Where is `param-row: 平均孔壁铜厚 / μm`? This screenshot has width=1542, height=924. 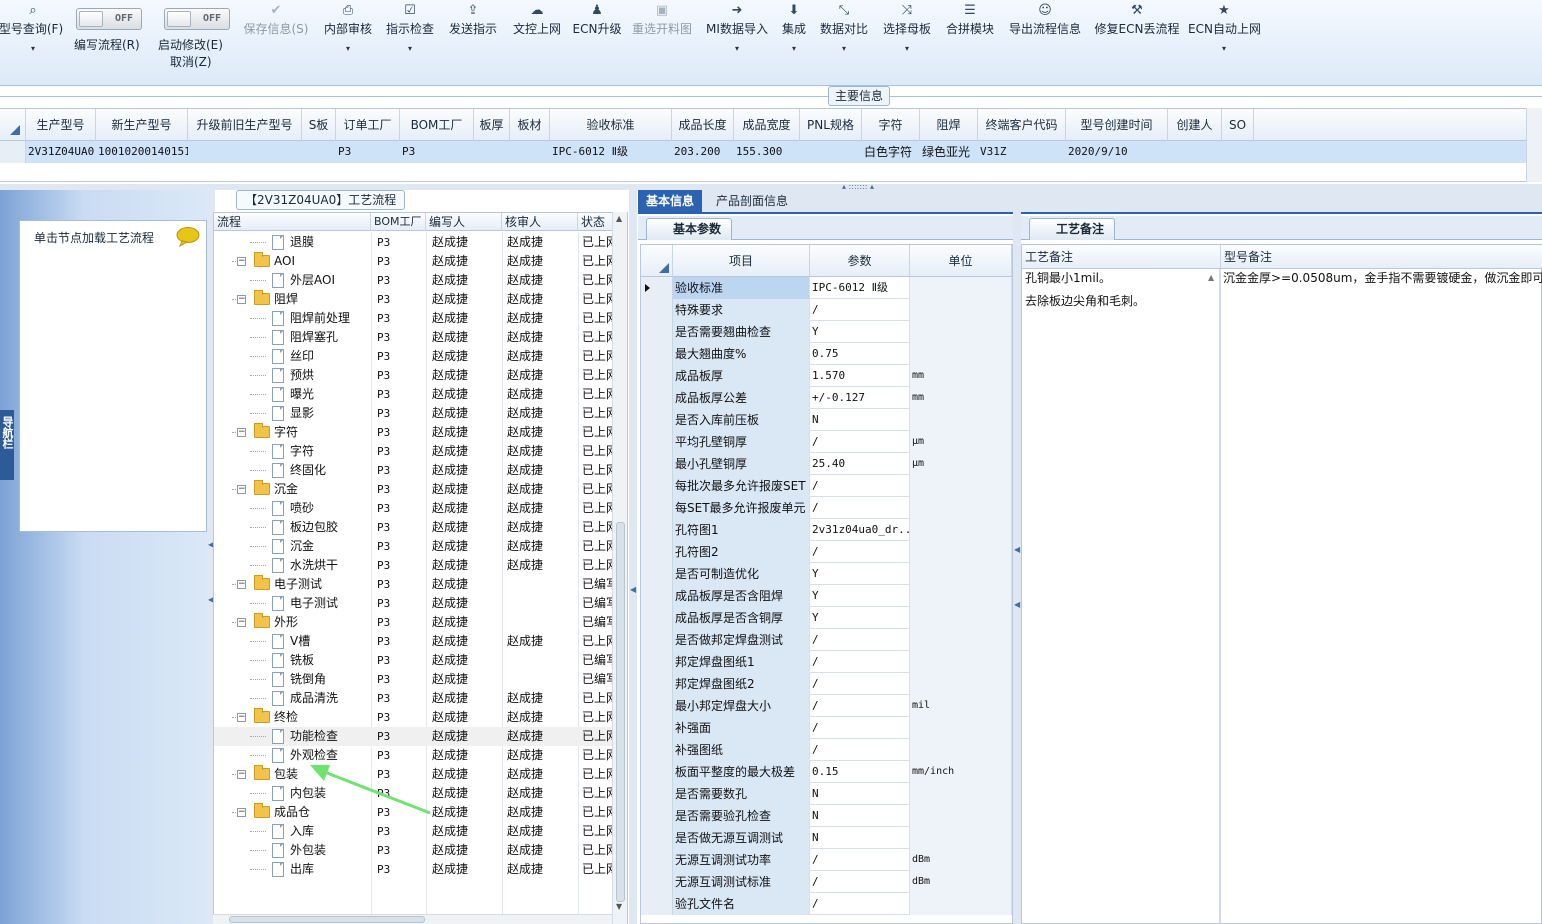 param-row: 平均孔壁铜厚 / μm is located at coordinates (826, 442).